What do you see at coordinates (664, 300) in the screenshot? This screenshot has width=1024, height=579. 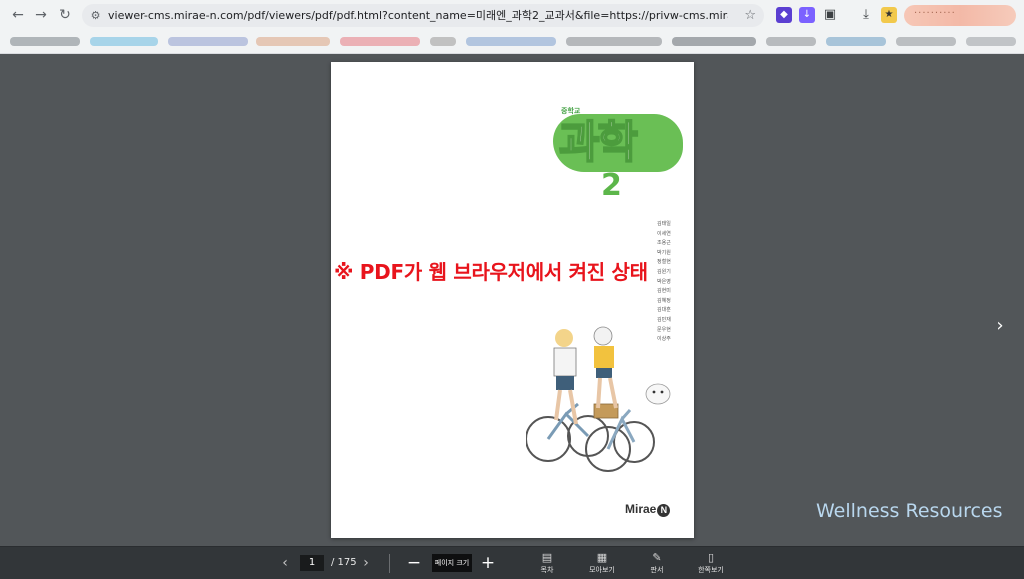 I see `author-name: 김혜정` at bounding box center [664, 300].